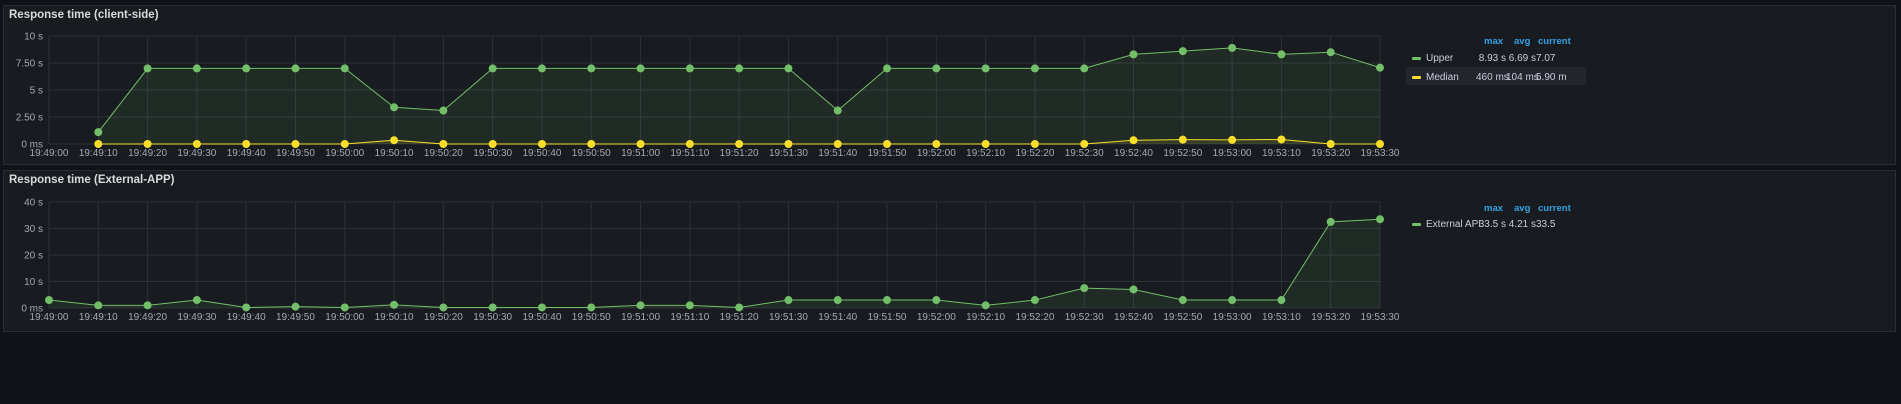 This screenshot has height=404, width=1901. I want to click on legend-series-name: Median, so click(1442, 77).